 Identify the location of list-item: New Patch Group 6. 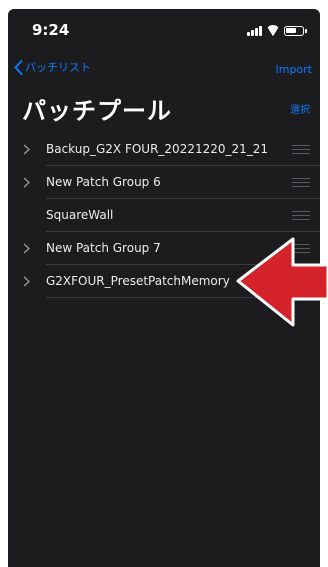
(164, 182).